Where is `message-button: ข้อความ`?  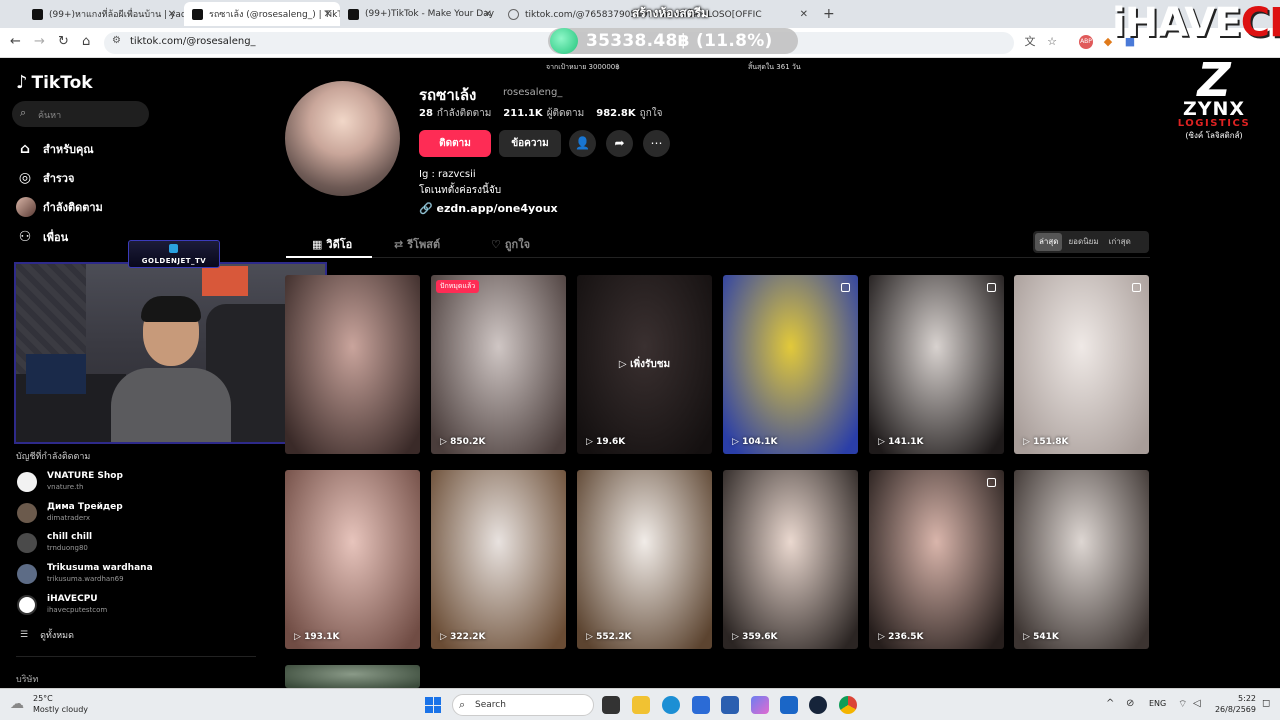 message-button: ข้อความ is located at coordinates (530, 143).